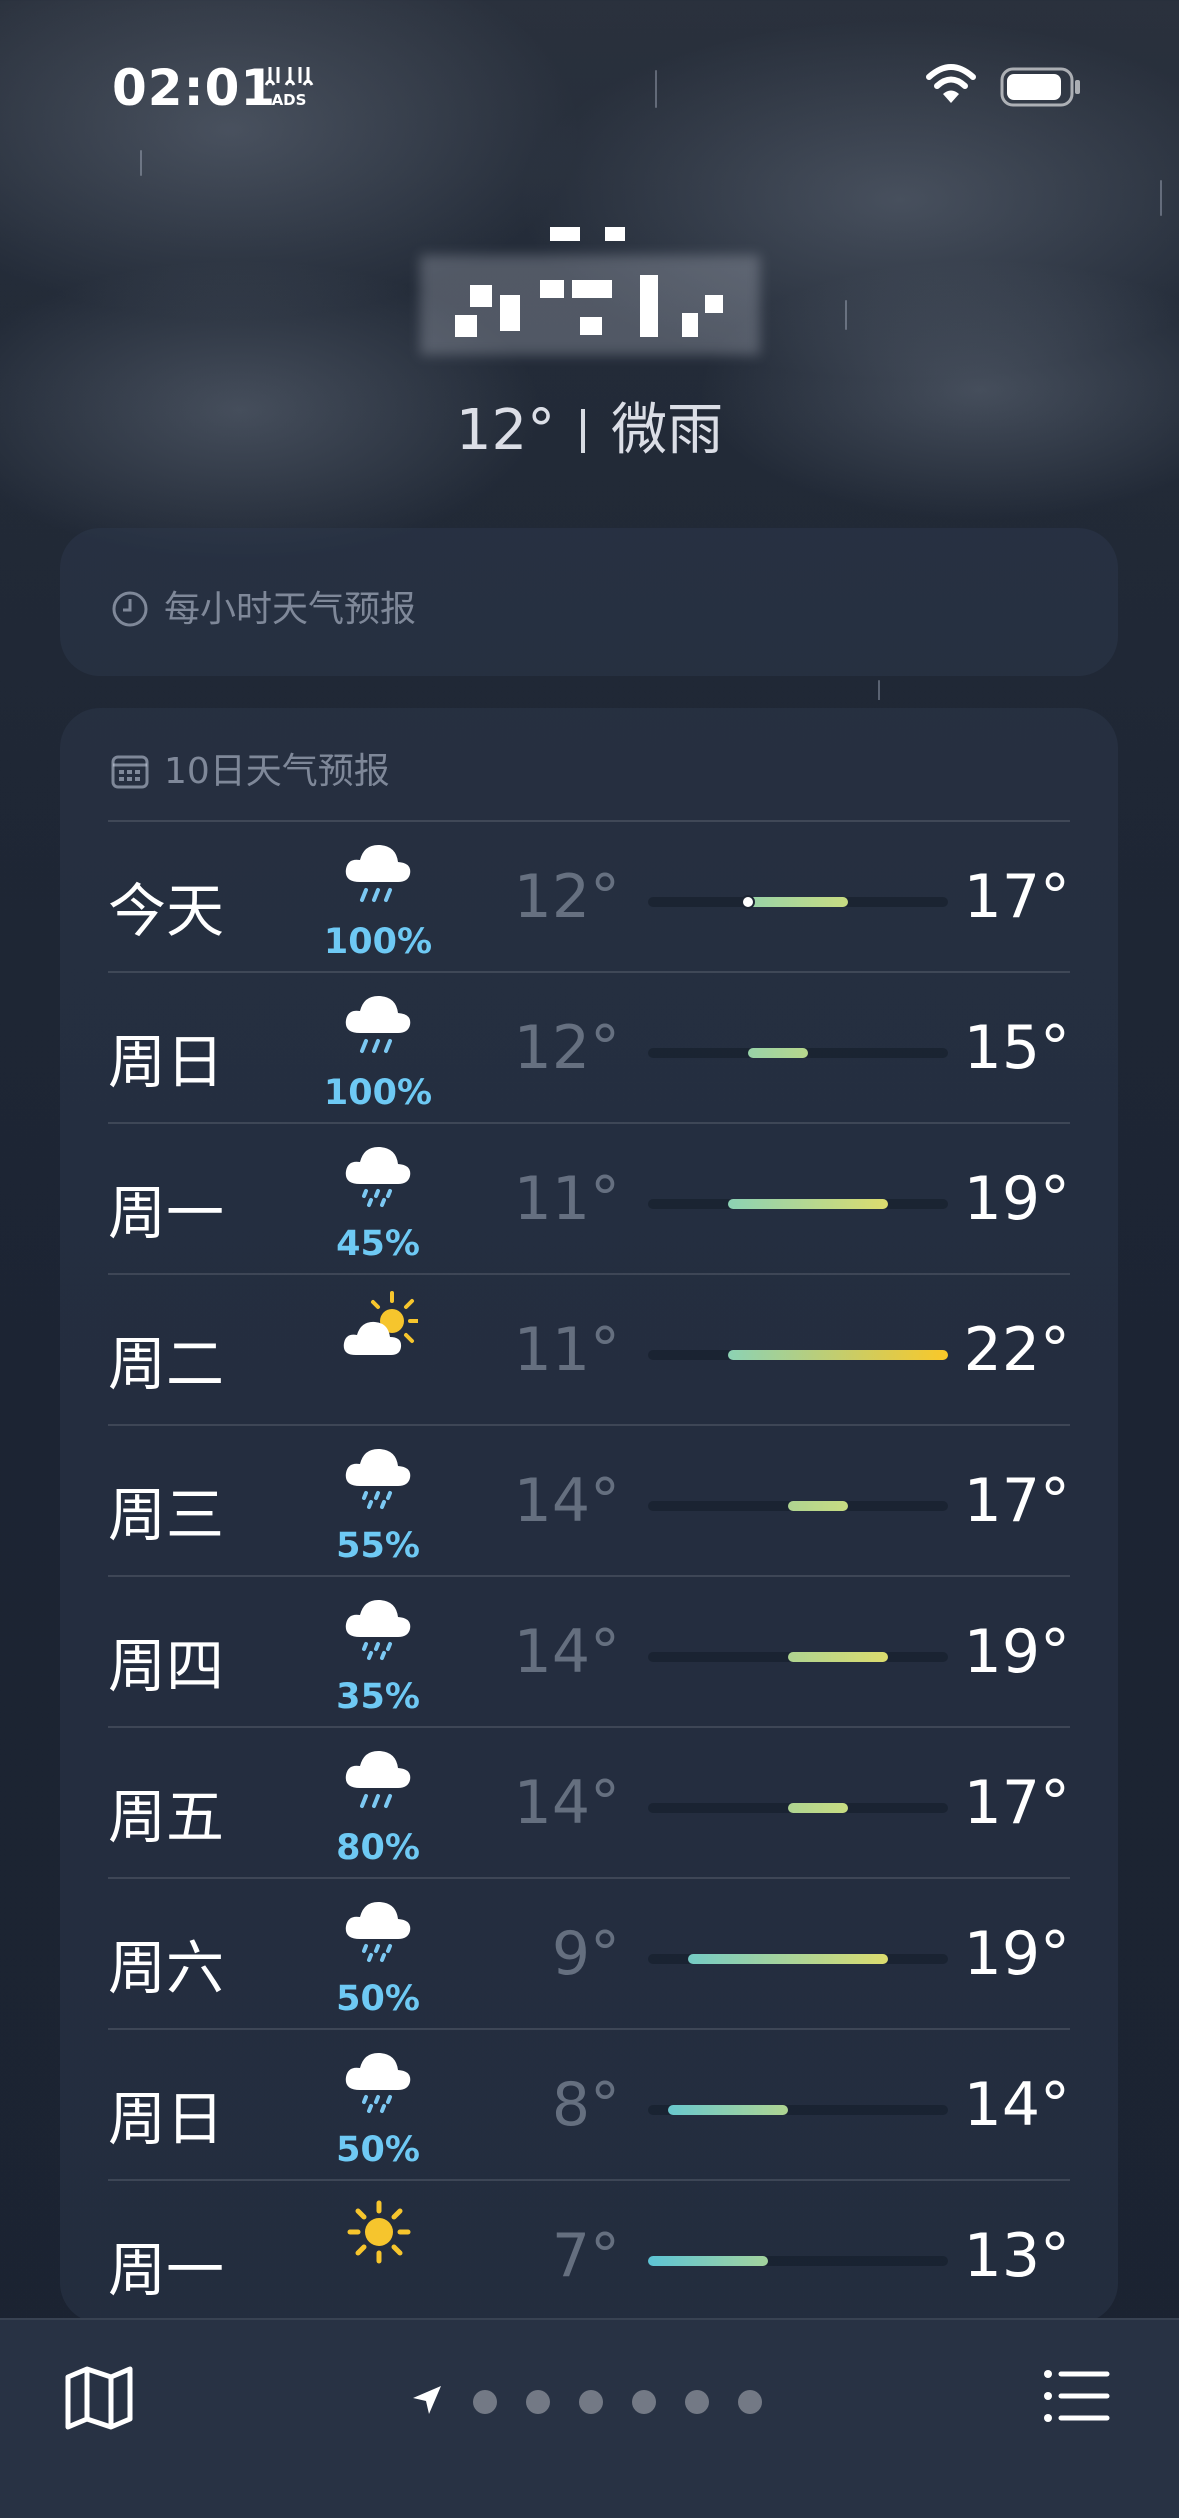  I want to click on hourly-forecast-title: 每小时天气预报, so click(290, 609).